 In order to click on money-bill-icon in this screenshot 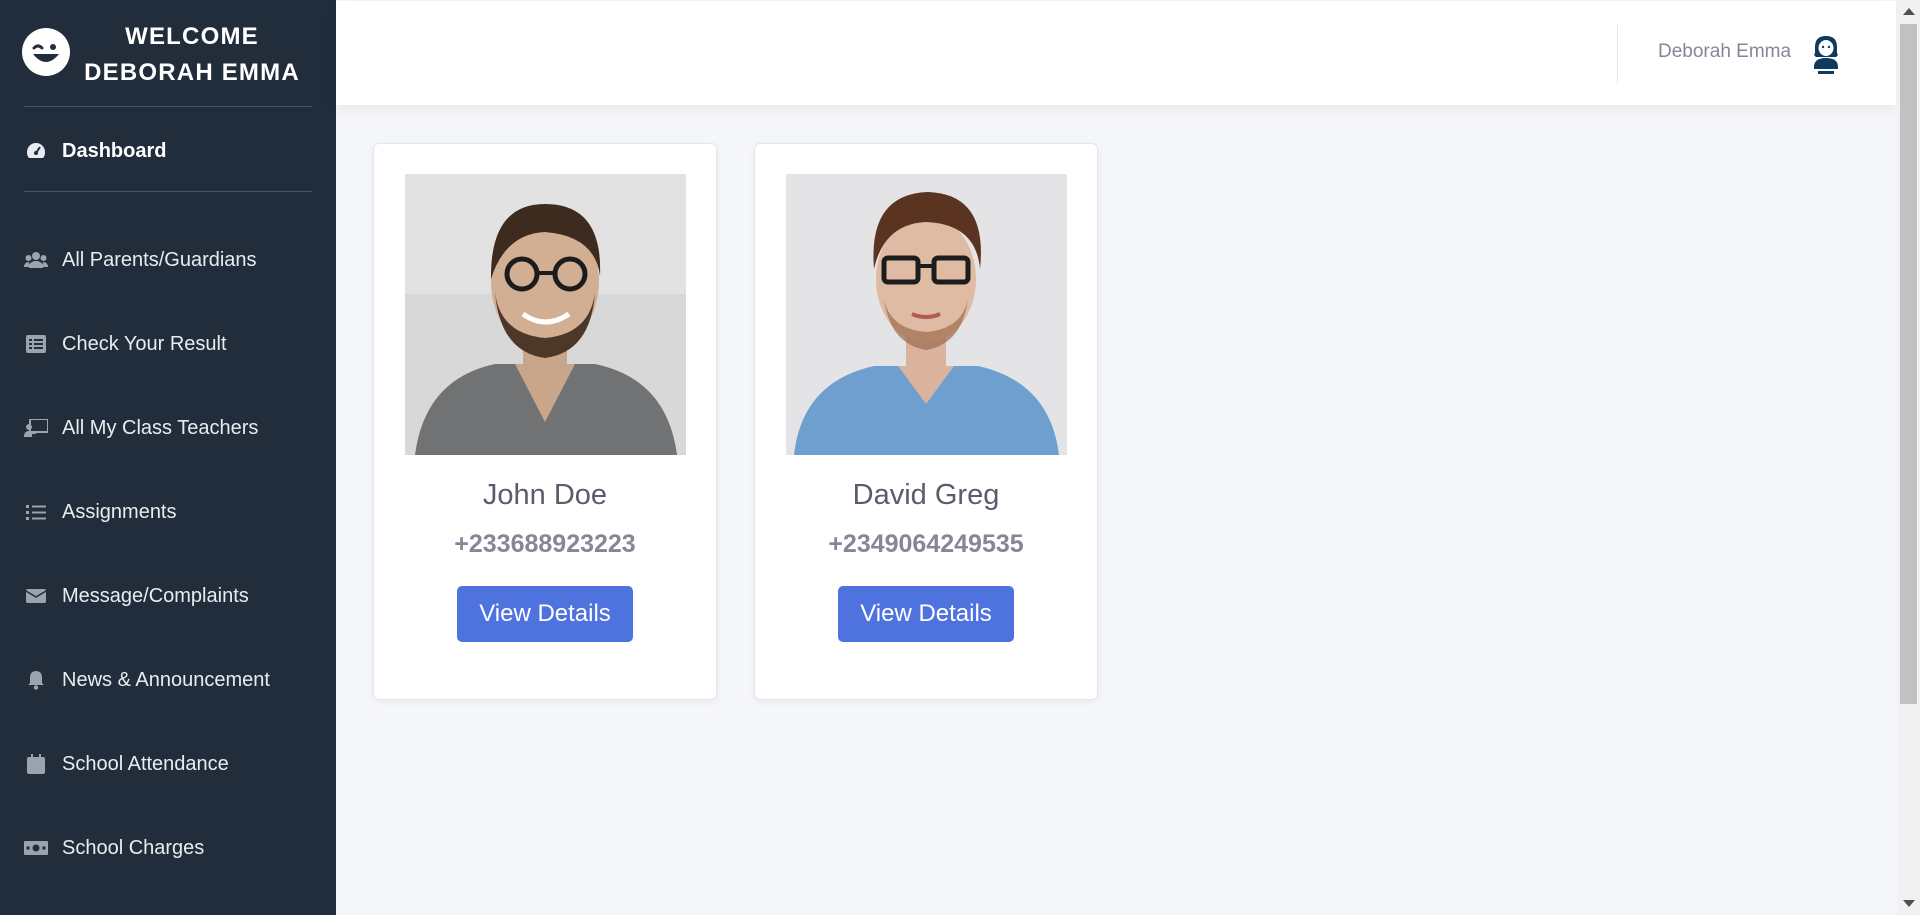, I will do `click(36, 848)`.